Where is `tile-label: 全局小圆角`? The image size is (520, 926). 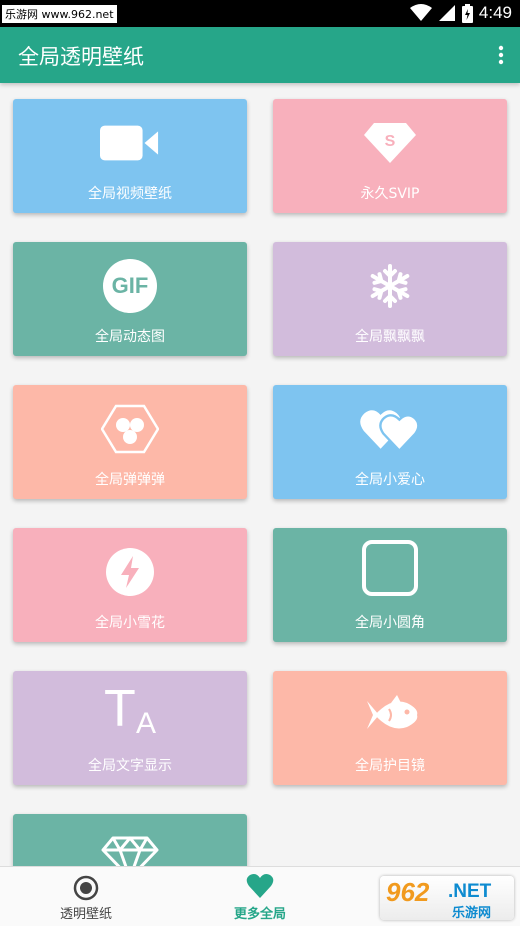 tile-label: 全局小圆角 is located at coordinates (390, 623).